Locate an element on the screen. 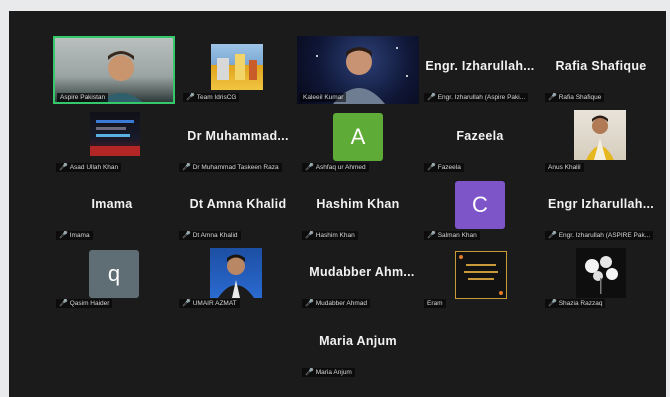 Image resolution: width=670 pixels, height=397 pixels. participant-name-label: Eram is located at coordinates (435, 303).